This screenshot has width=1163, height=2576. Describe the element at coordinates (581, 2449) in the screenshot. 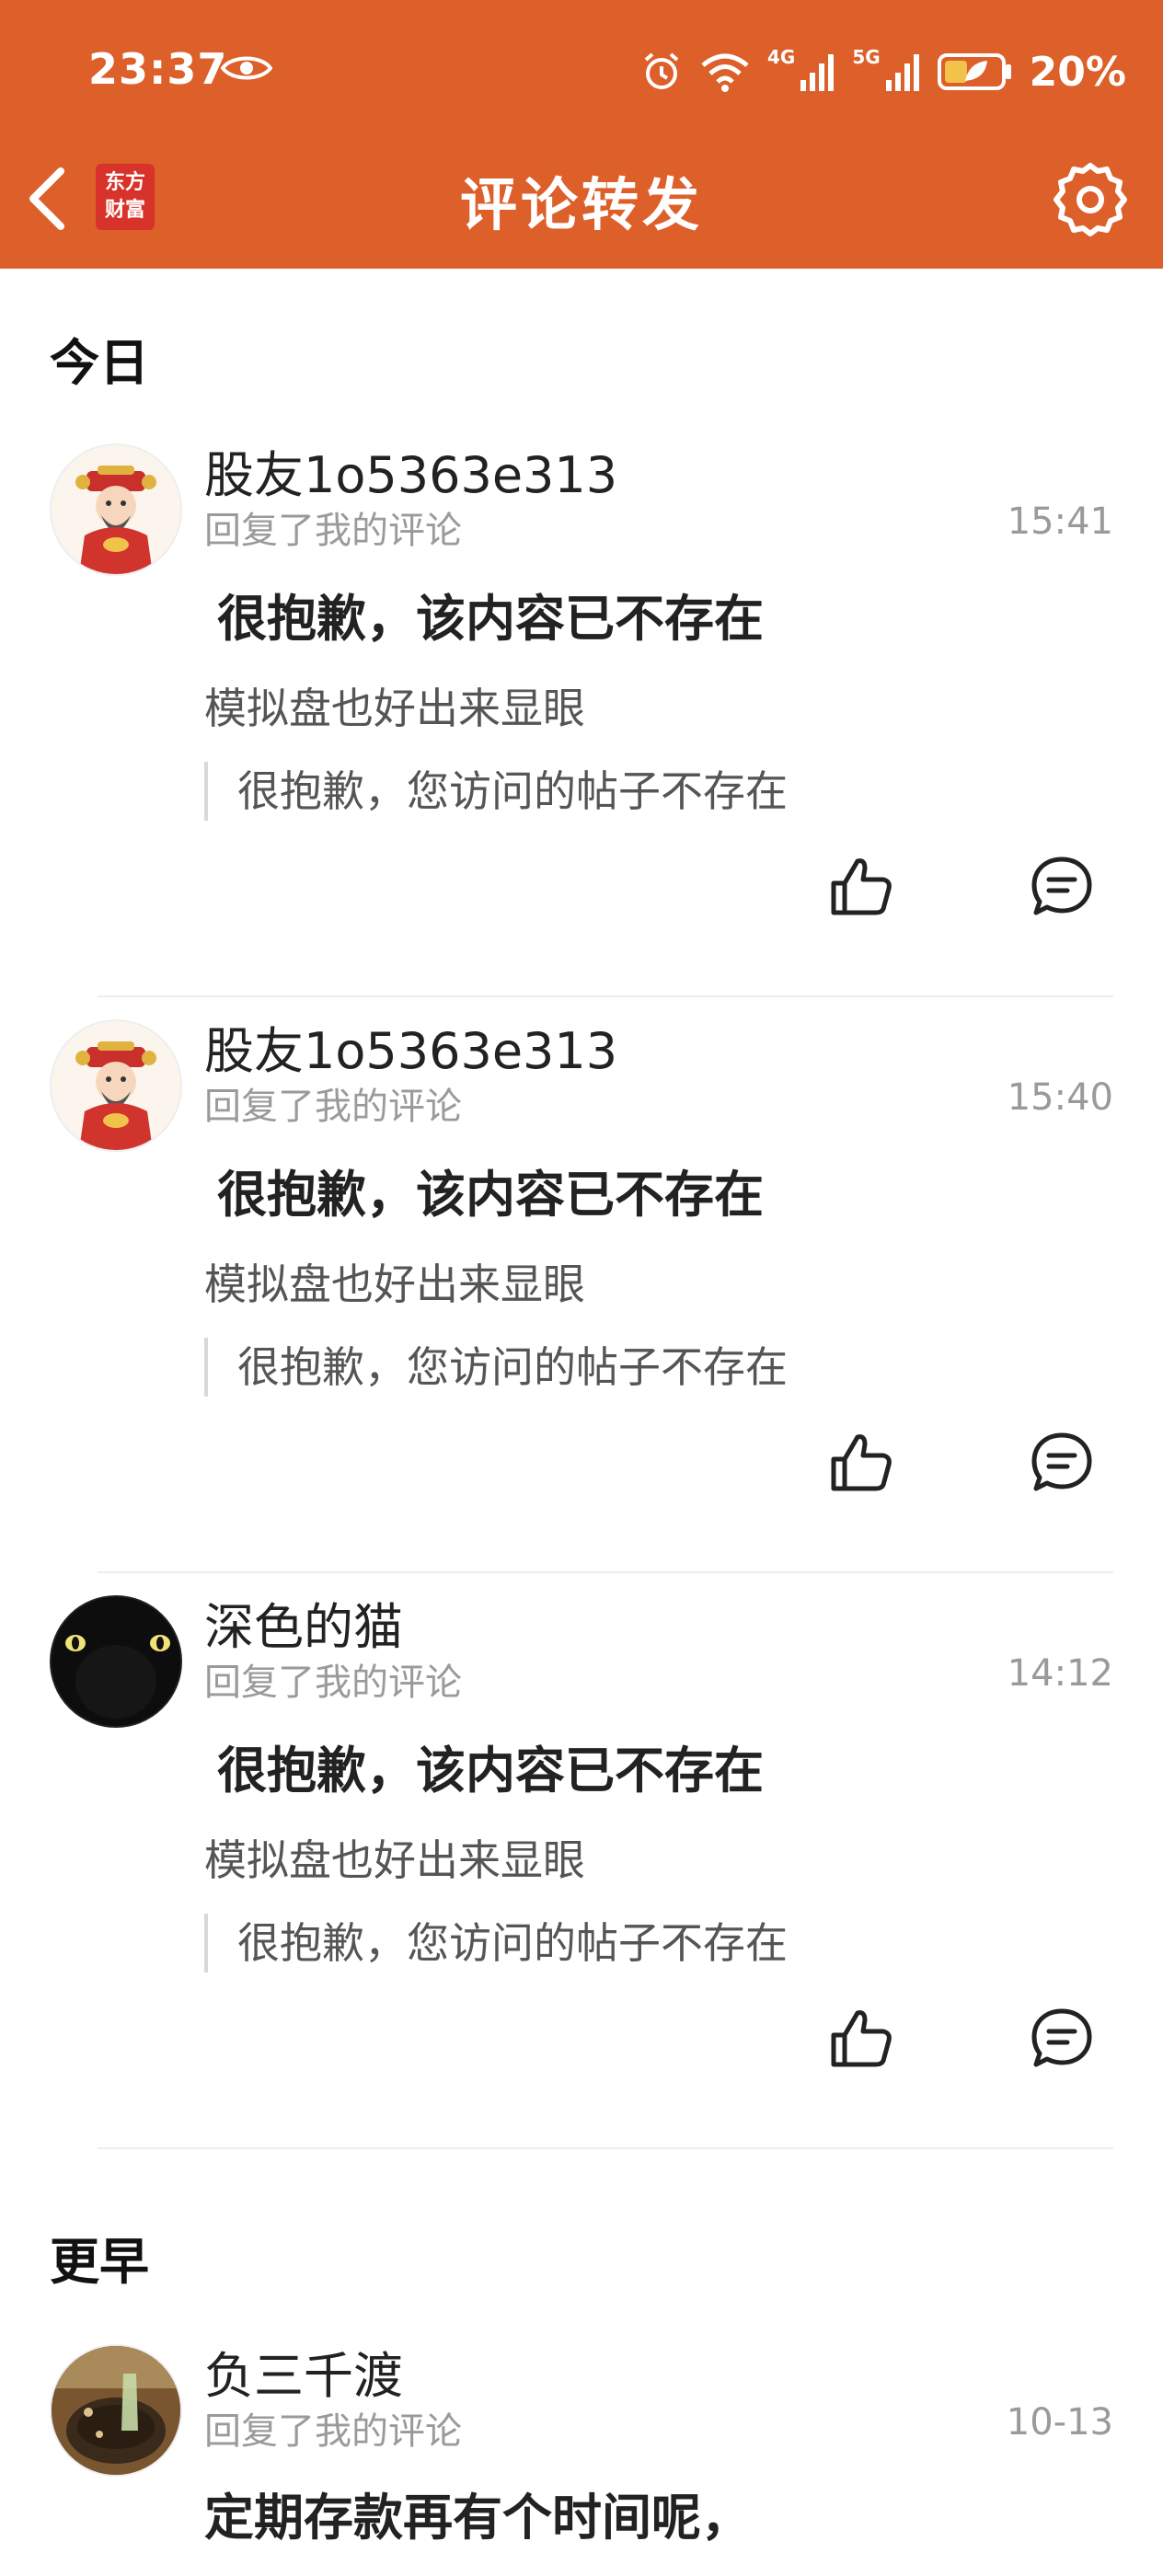

I see `list-item: 负三千渡 回复了我的评论 10-13 定期存款再有个时间呢，` at that location.